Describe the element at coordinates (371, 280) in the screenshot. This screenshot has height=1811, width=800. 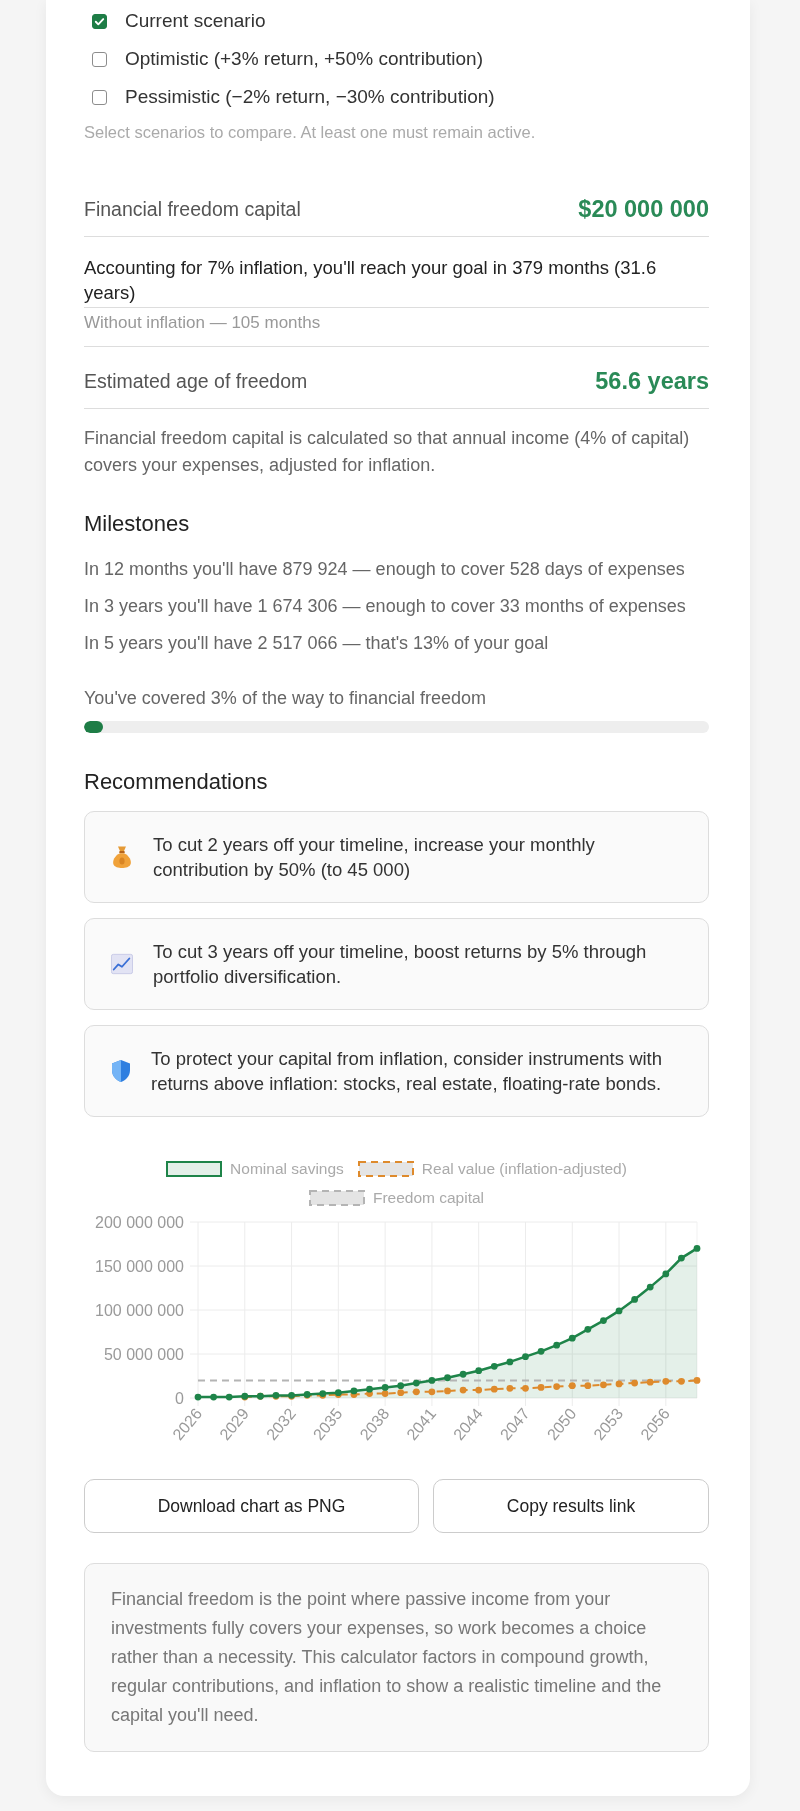
I see `goal-statement: Accounting for 7% inflation, you'll reach your goal in 379 months (31.6 years)` at that location.